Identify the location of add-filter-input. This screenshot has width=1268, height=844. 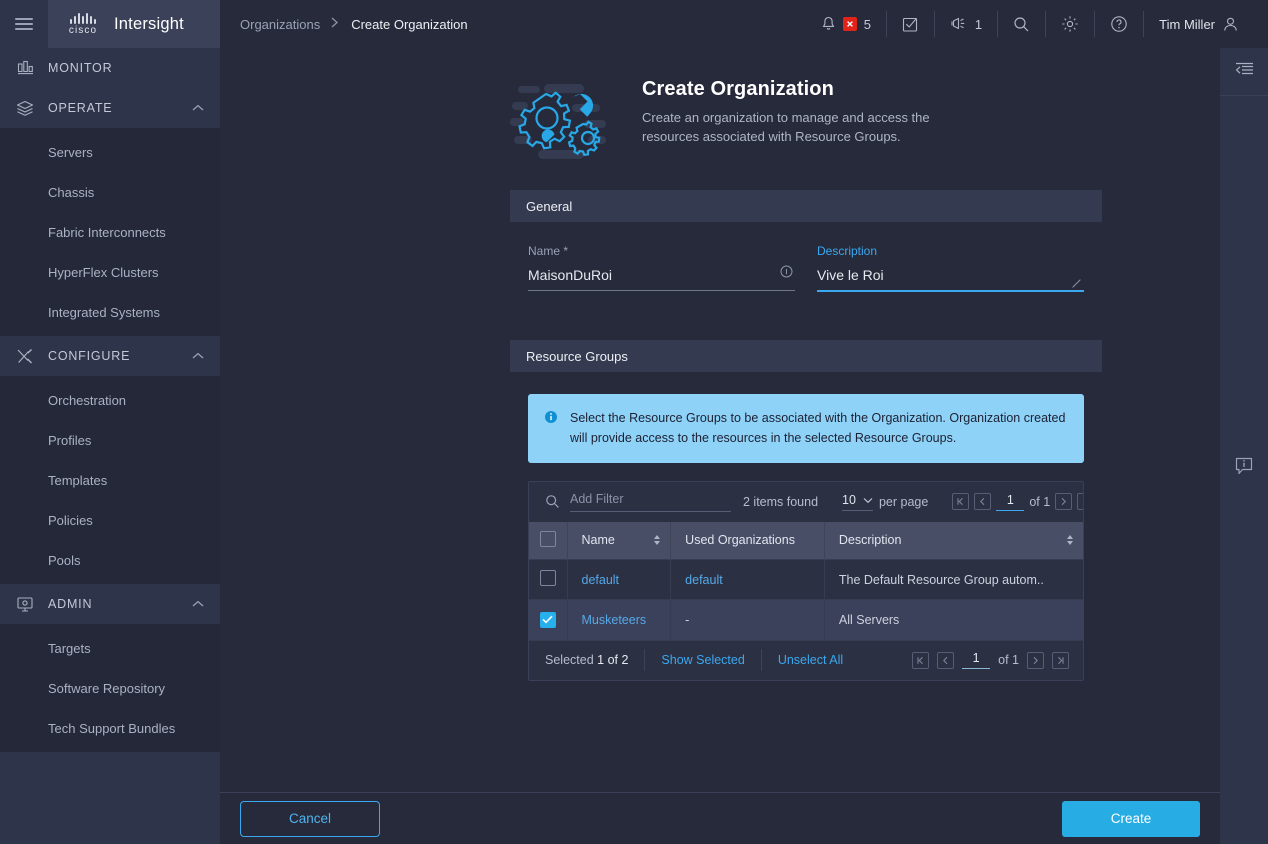
(650, 501).